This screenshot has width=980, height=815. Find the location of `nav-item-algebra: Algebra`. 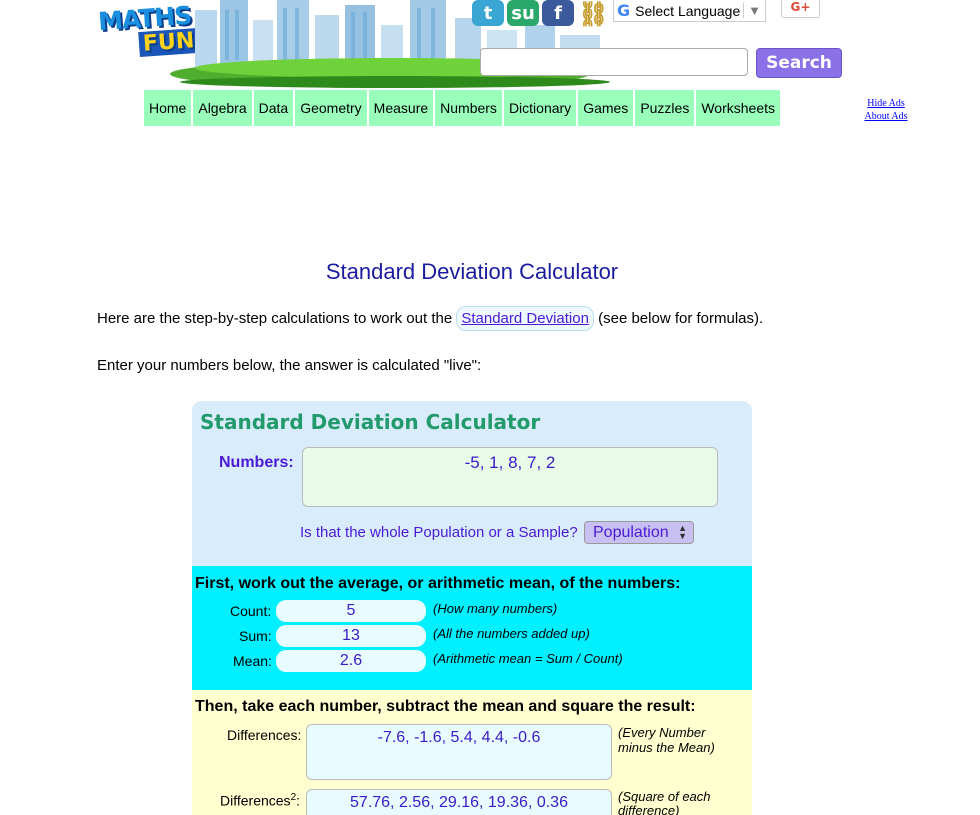

nav-item-algebra: Algebra is located at coordinates (222, 108).